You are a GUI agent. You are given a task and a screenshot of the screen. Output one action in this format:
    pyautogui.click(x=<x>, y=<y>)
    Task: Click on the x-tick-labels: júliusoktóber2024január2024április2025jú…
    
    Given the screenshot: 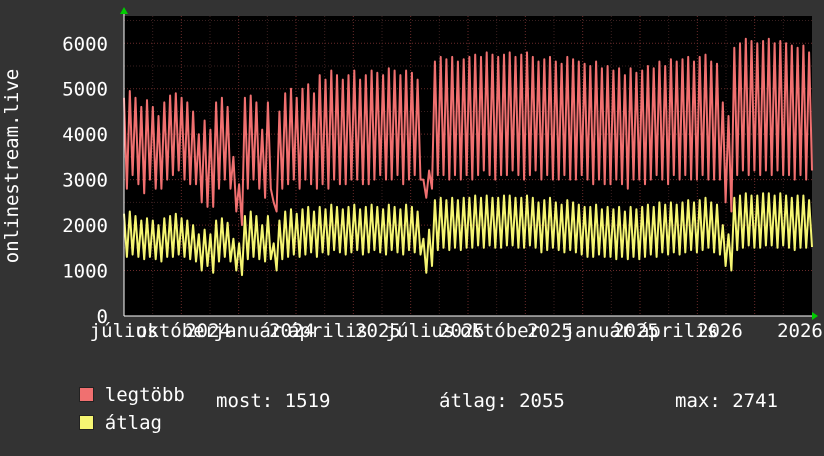 What is the action you would take?
    pyautogui.click(x=456, y=331)
    